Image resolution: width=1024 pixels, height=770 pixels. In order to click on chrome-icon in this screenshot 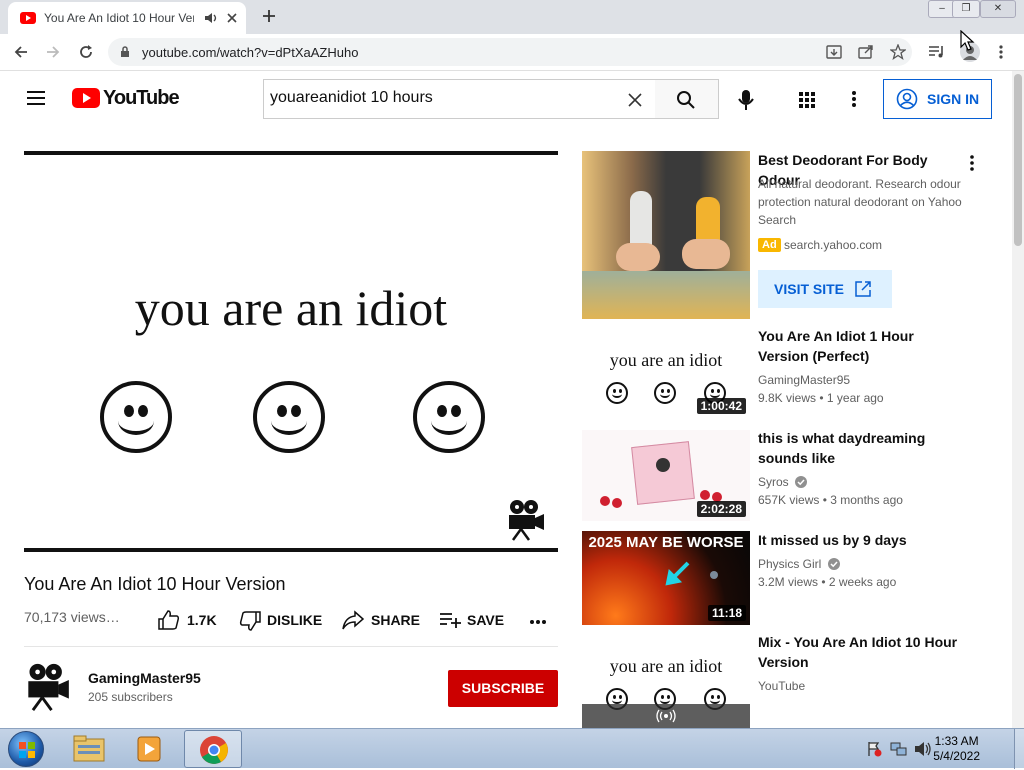, I will do `click(214, 750)`.